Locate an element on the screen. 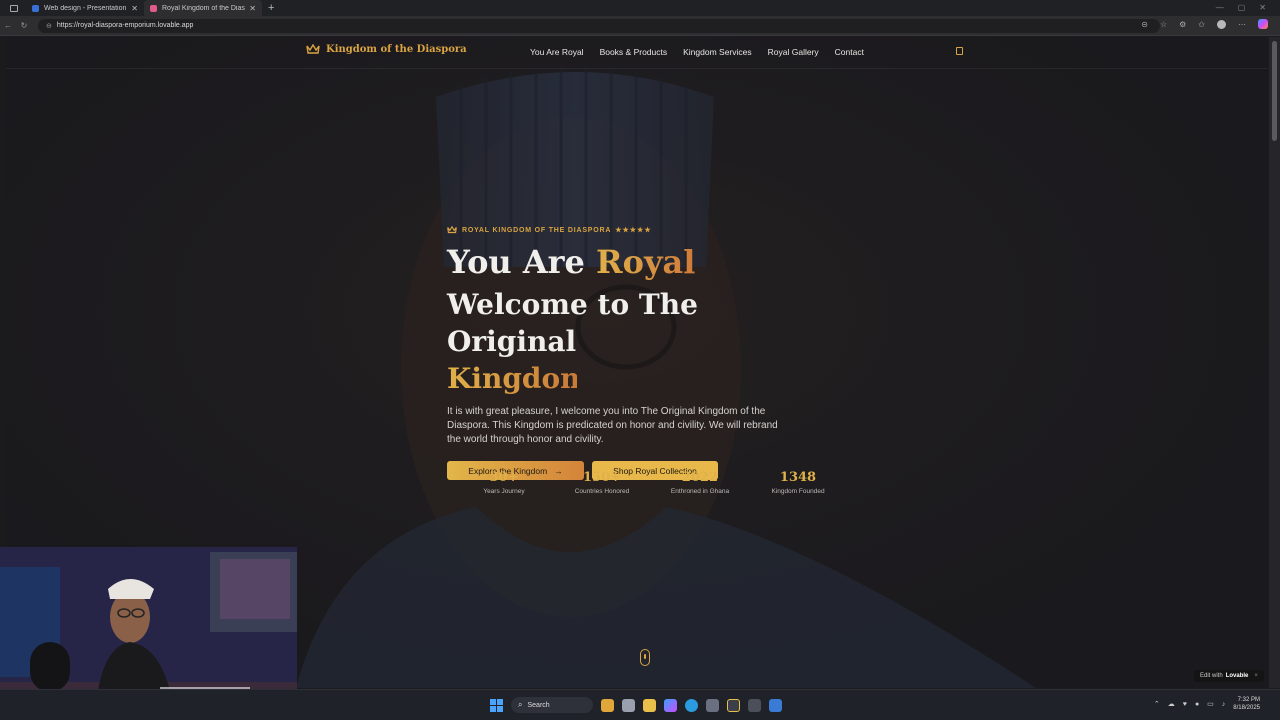 Image resolution: width=1280 pixels, height=720 pixels. stat-item: 150+ Countries Honored is located at coordinates (602, 482).